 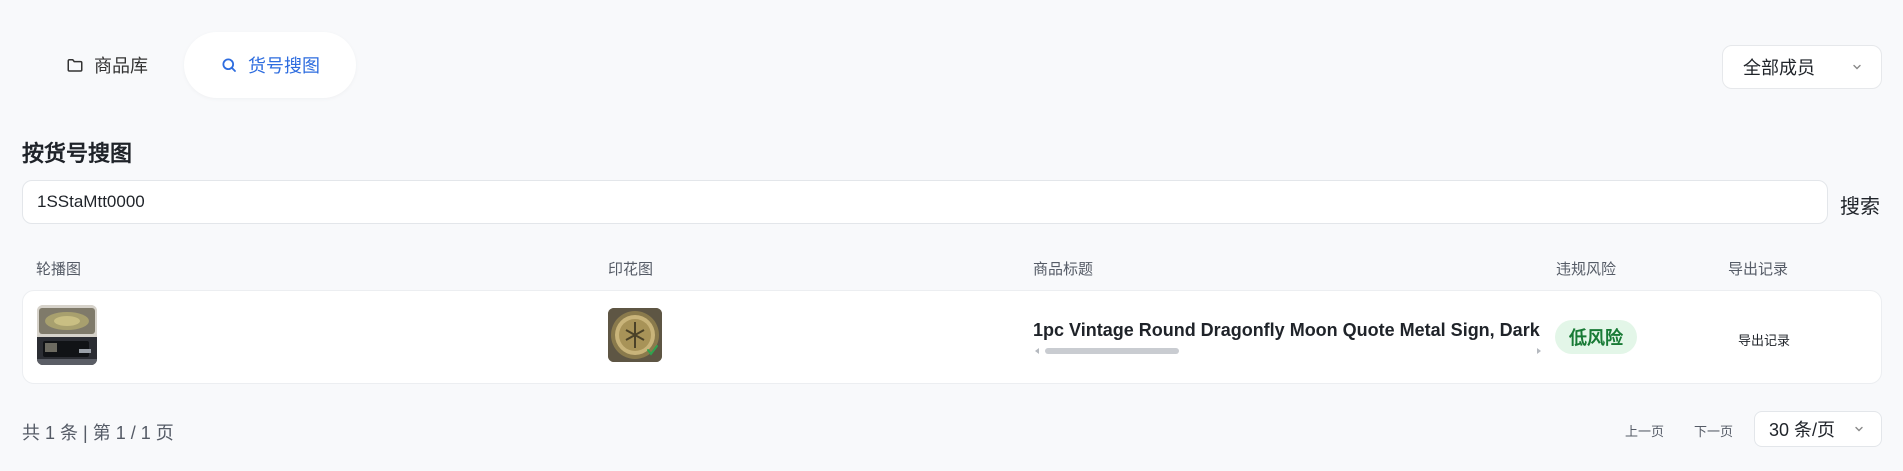 I want to click on pagination-summary: 共 1 条 | 第 1 / 1 页, so click(x=98, y=433).